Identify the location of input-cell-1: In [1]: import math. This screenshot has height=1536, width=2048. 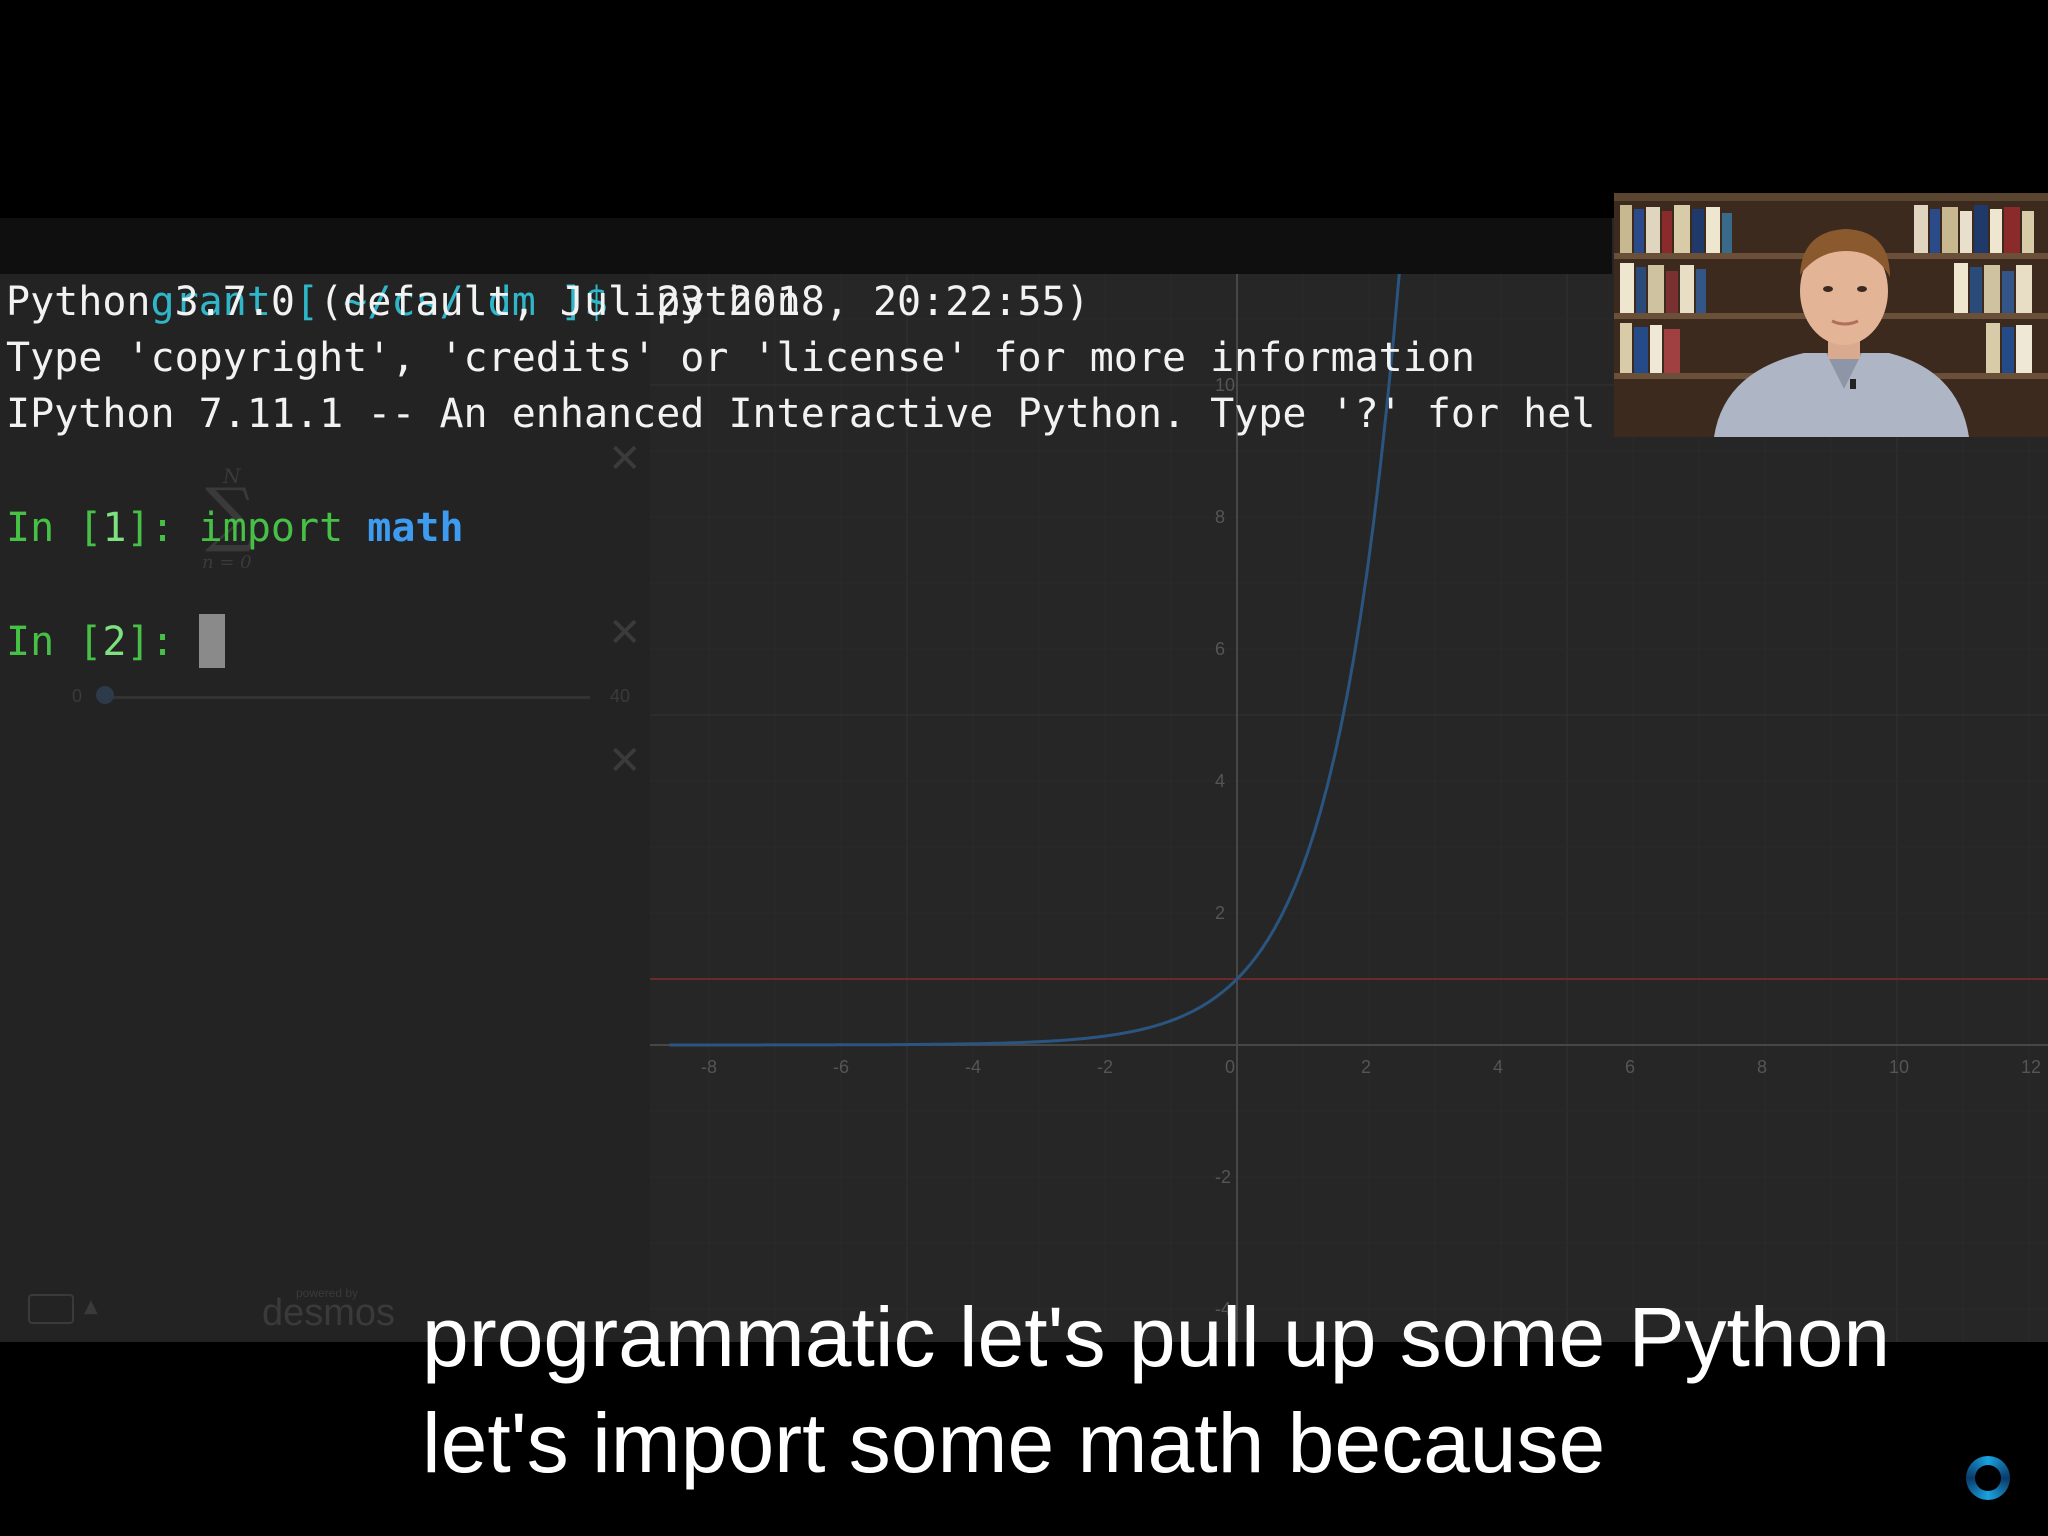
(235, 528).